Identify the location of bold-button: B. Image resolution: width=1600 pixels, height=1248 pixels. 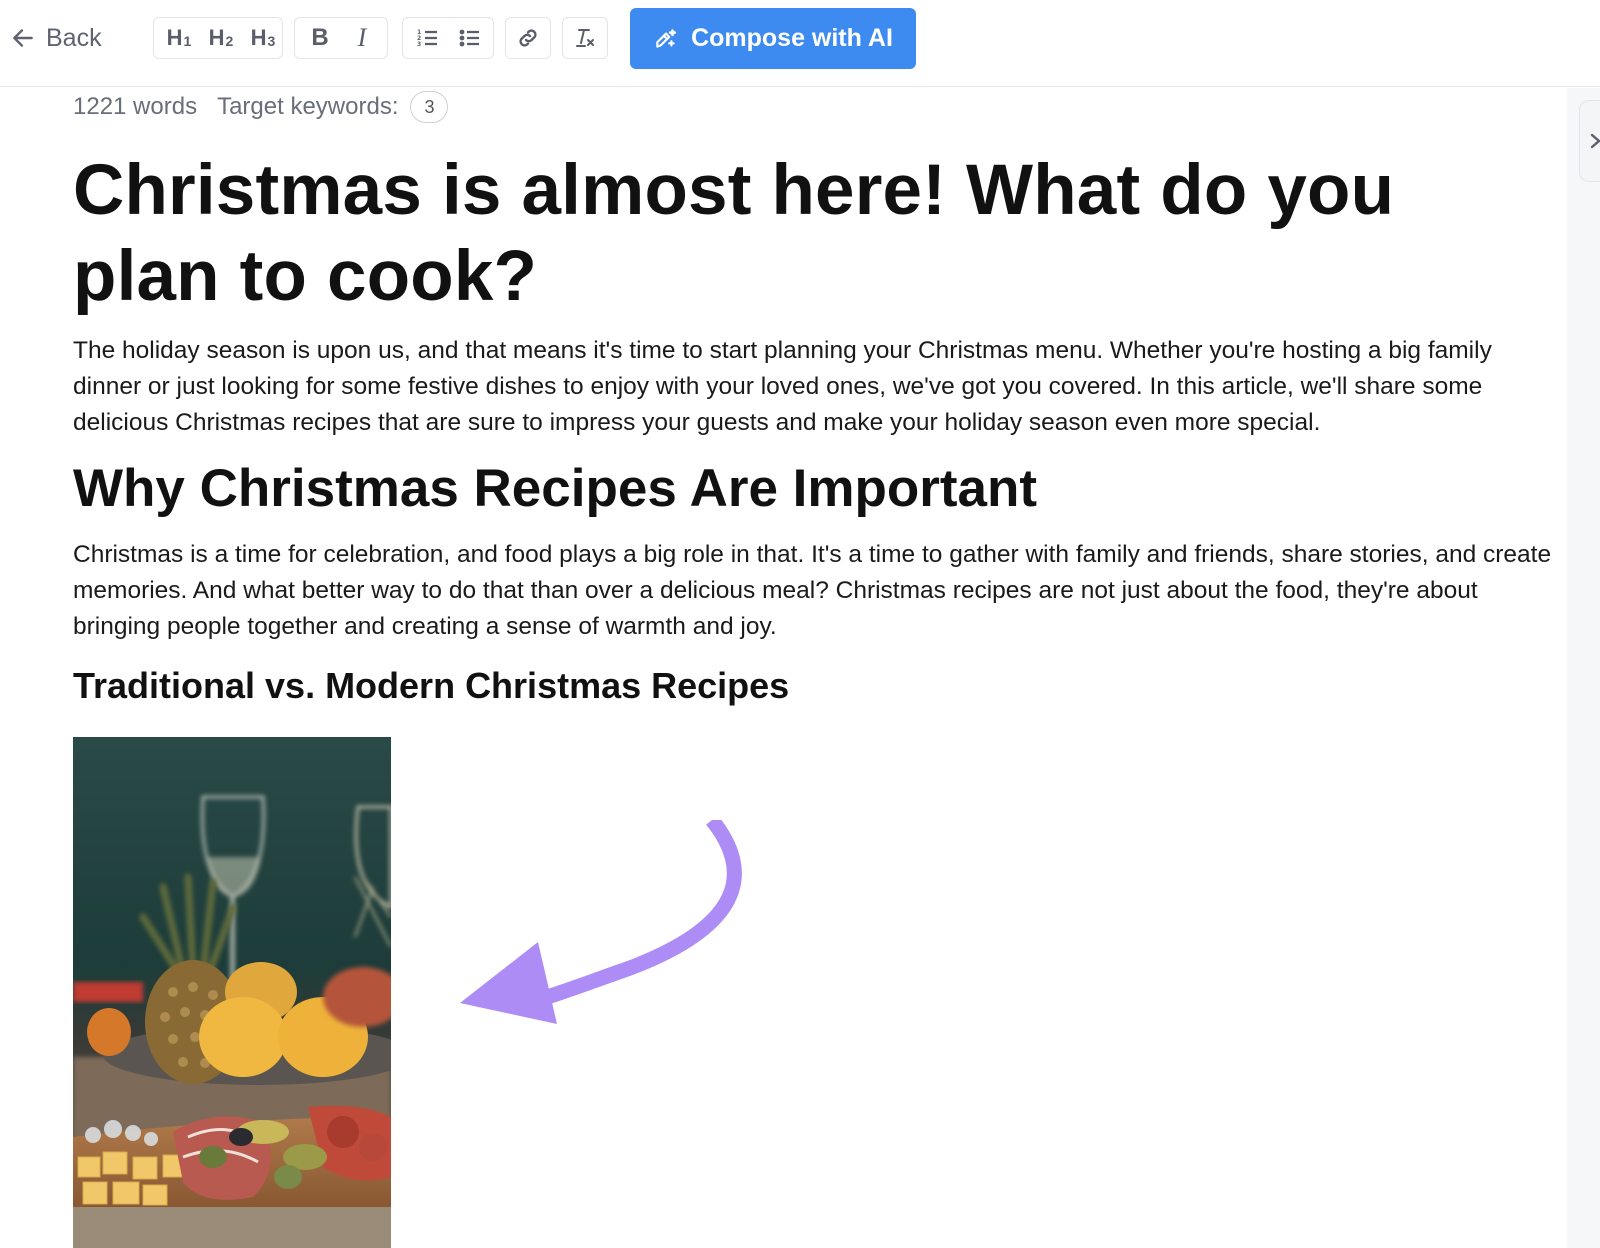
(320, 38).